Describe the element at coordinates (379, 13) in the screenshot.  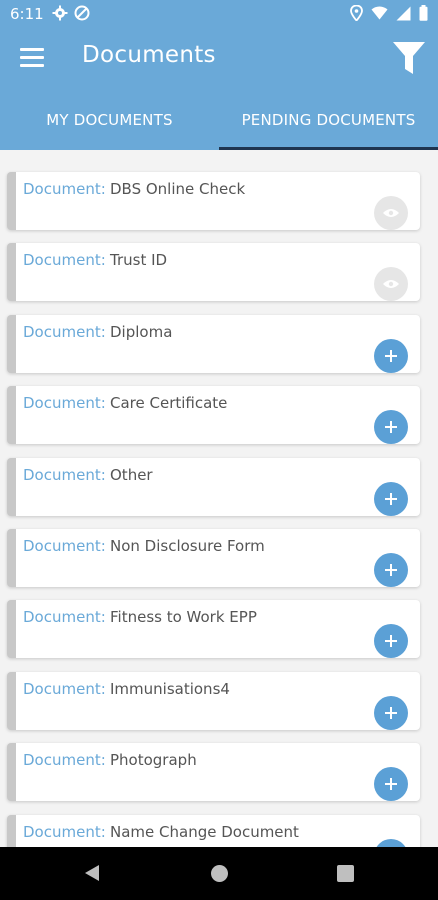
I see `wifi-icon` at that location.